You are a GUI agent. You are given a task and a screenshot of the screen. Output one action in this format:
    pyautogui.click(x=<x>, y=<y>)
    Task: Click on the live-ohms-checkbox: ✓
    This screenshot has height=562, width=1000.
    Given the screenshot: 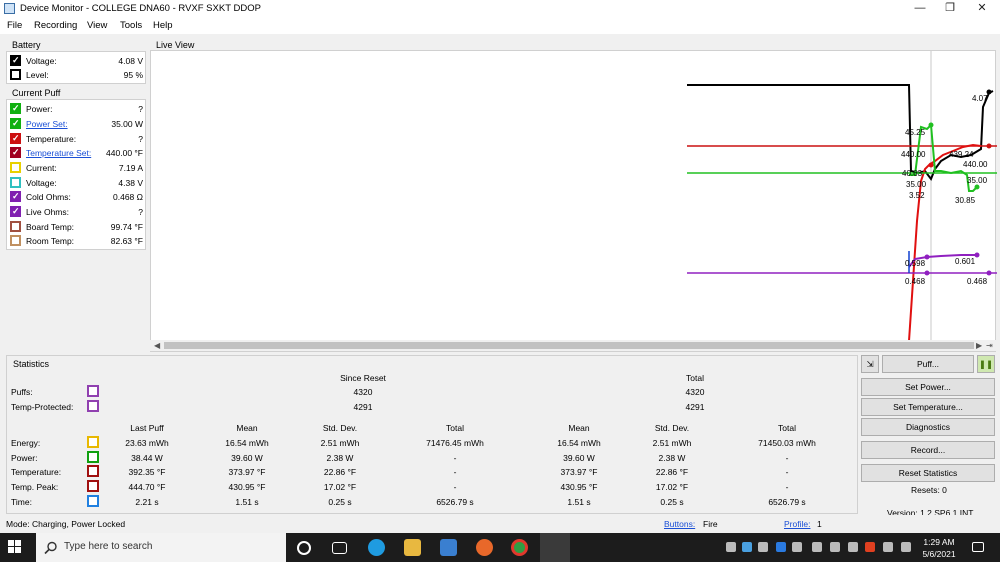 What is the action you would take?
    pyautogui.click(x=15, y=211)
    